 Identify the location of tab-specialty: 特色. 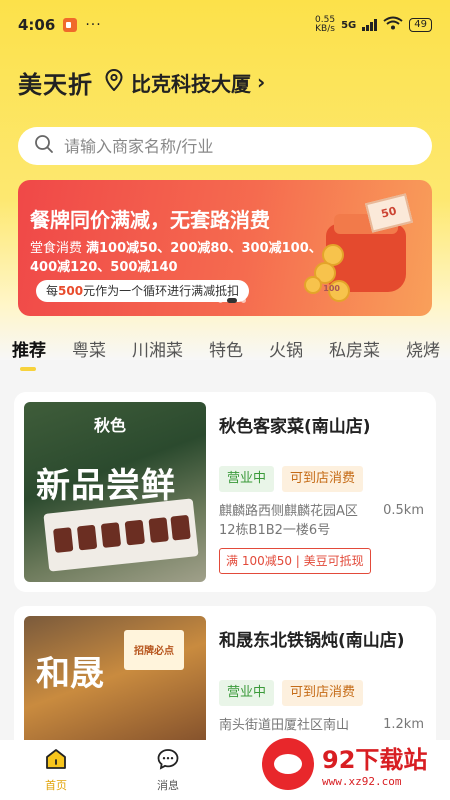
(226, 348).